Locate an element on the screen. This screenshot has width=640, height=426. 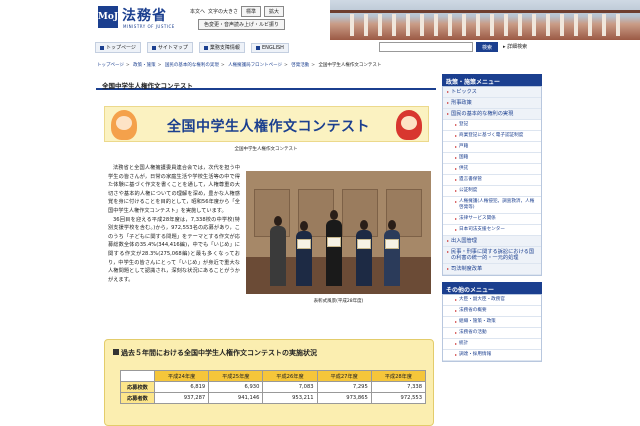
search-input is located at coordinates (426, 47).